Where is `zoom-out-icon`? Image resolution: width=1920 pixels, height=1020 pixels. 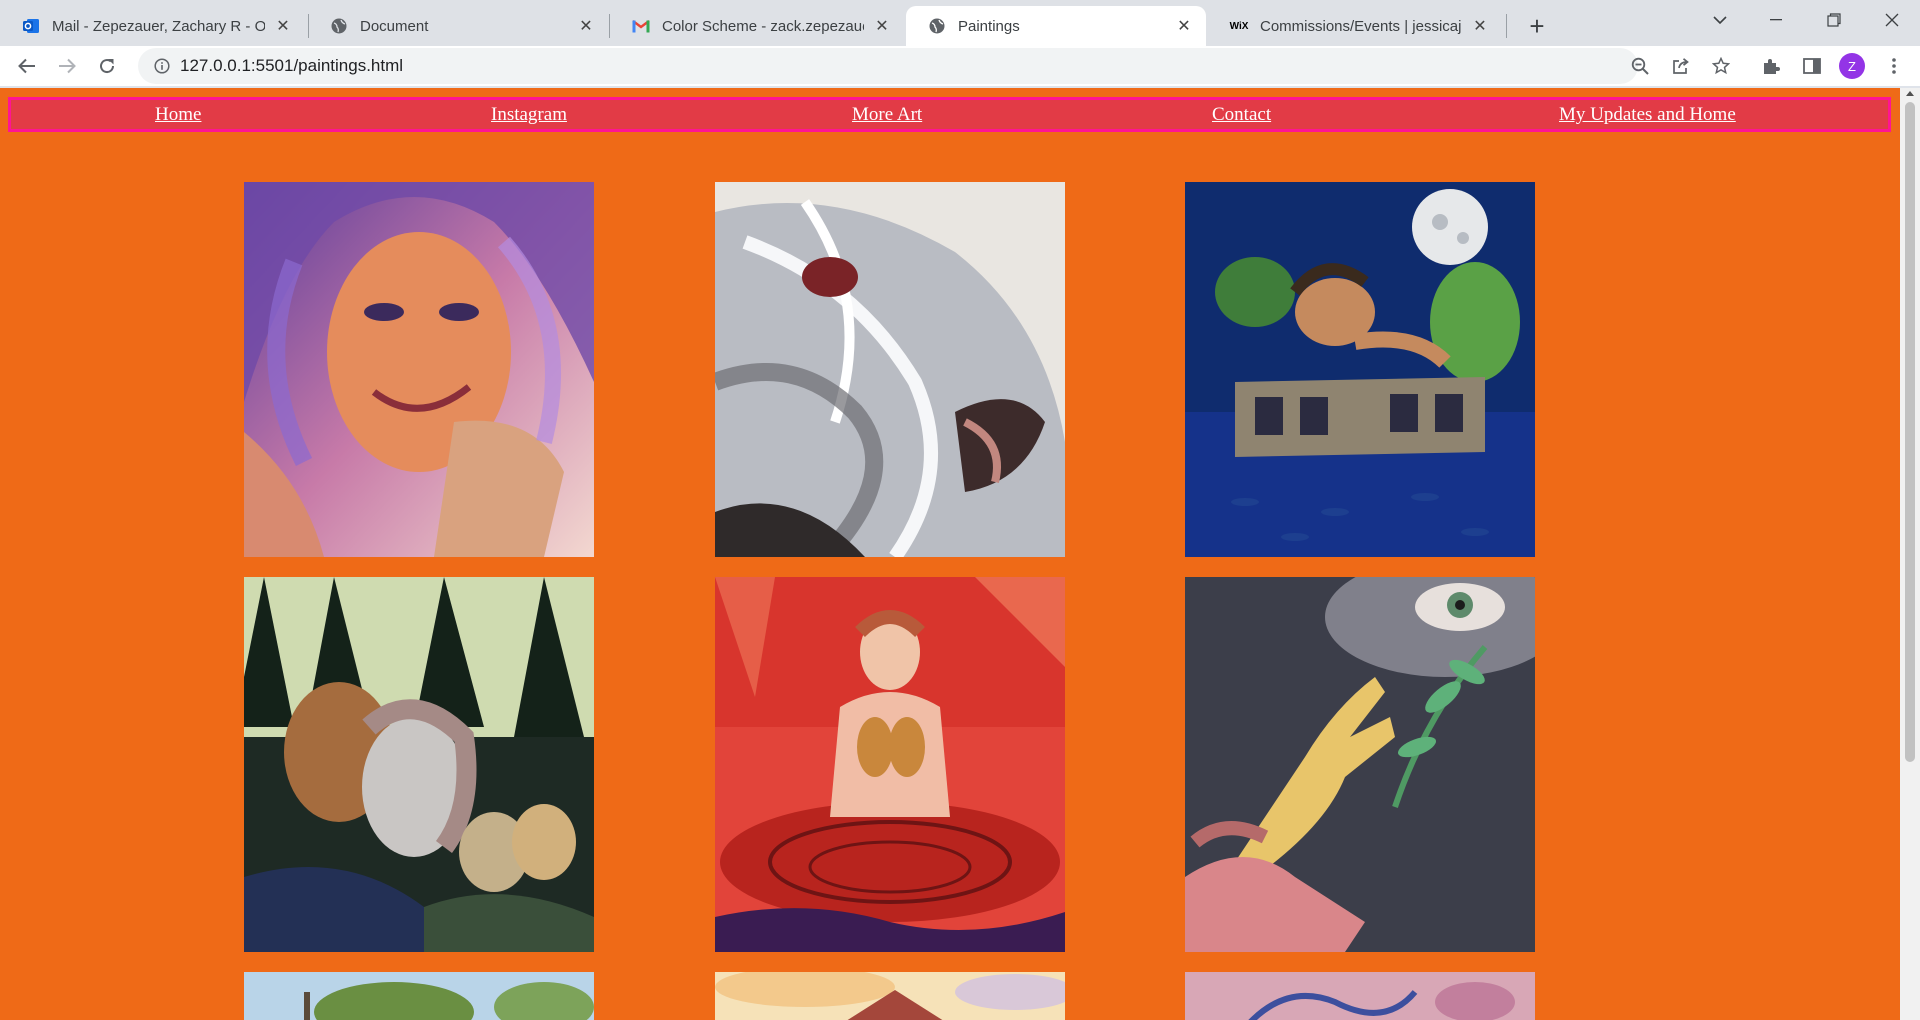 zoom-out-icon is located at coordinates (1640, 66).